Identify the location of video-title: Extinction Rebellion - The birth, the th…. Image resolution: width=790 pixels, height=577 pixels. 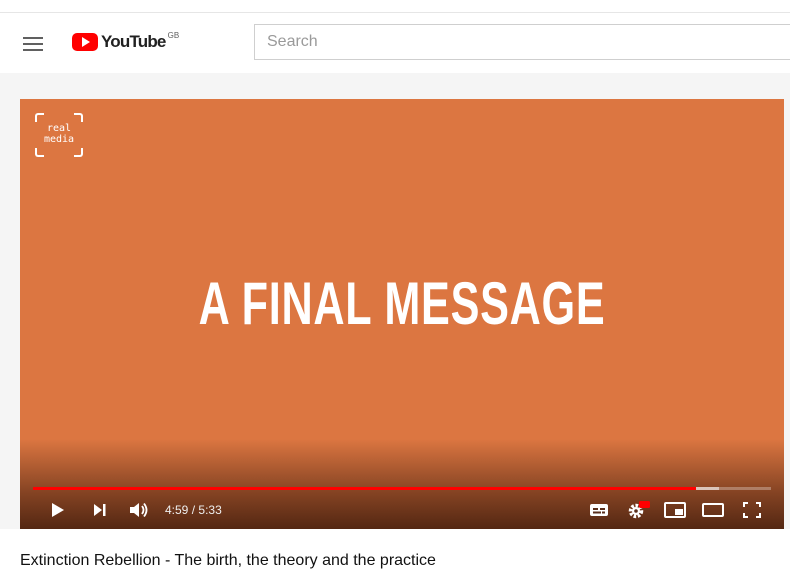
(228, 560).